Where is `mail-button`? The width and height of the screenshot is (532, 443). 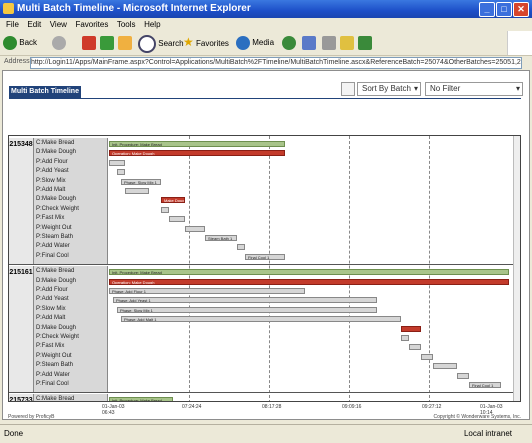 mail-button is located at coordinates (309, 42).